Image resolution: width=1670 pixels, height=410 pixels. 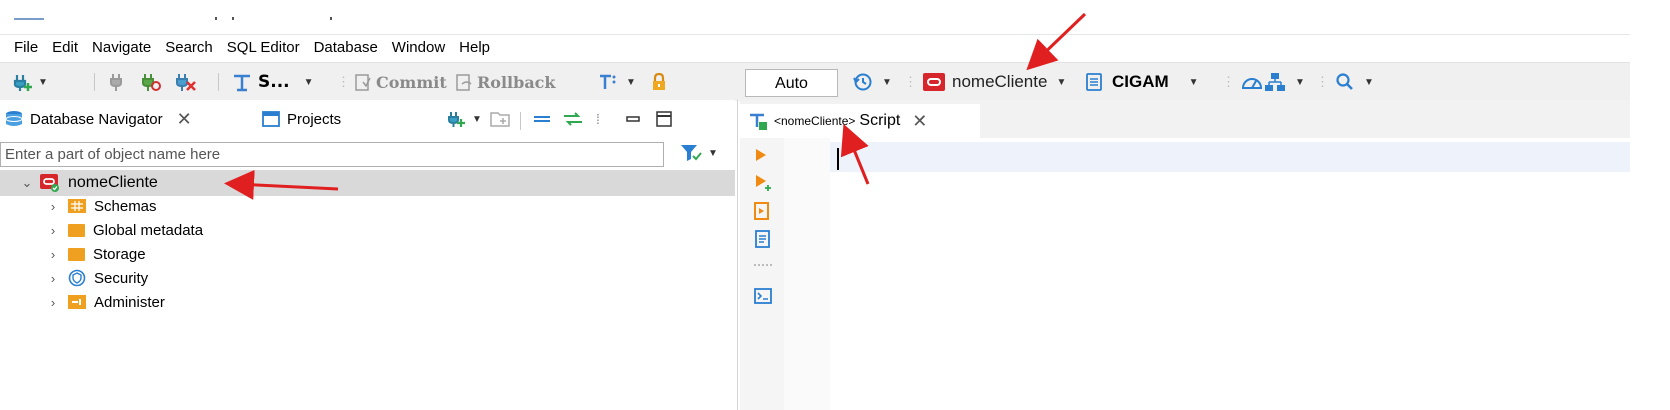 What do you see at coordinates (1056, 41) in the screenshot?
I see `annotation-arrow-toolbar` at bounding box center [1056, 41].